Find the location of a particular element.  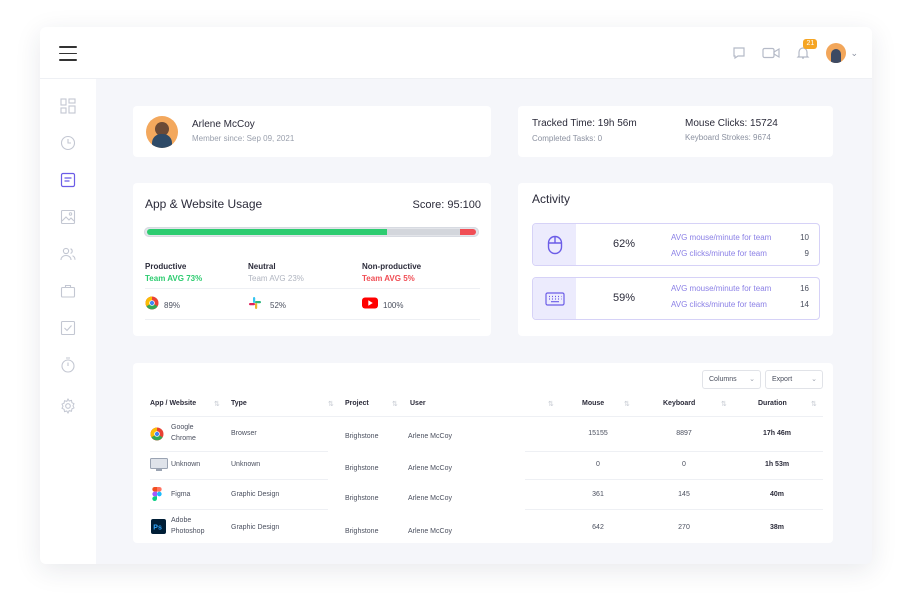

clock-icon is located at coordinates (68, 143).